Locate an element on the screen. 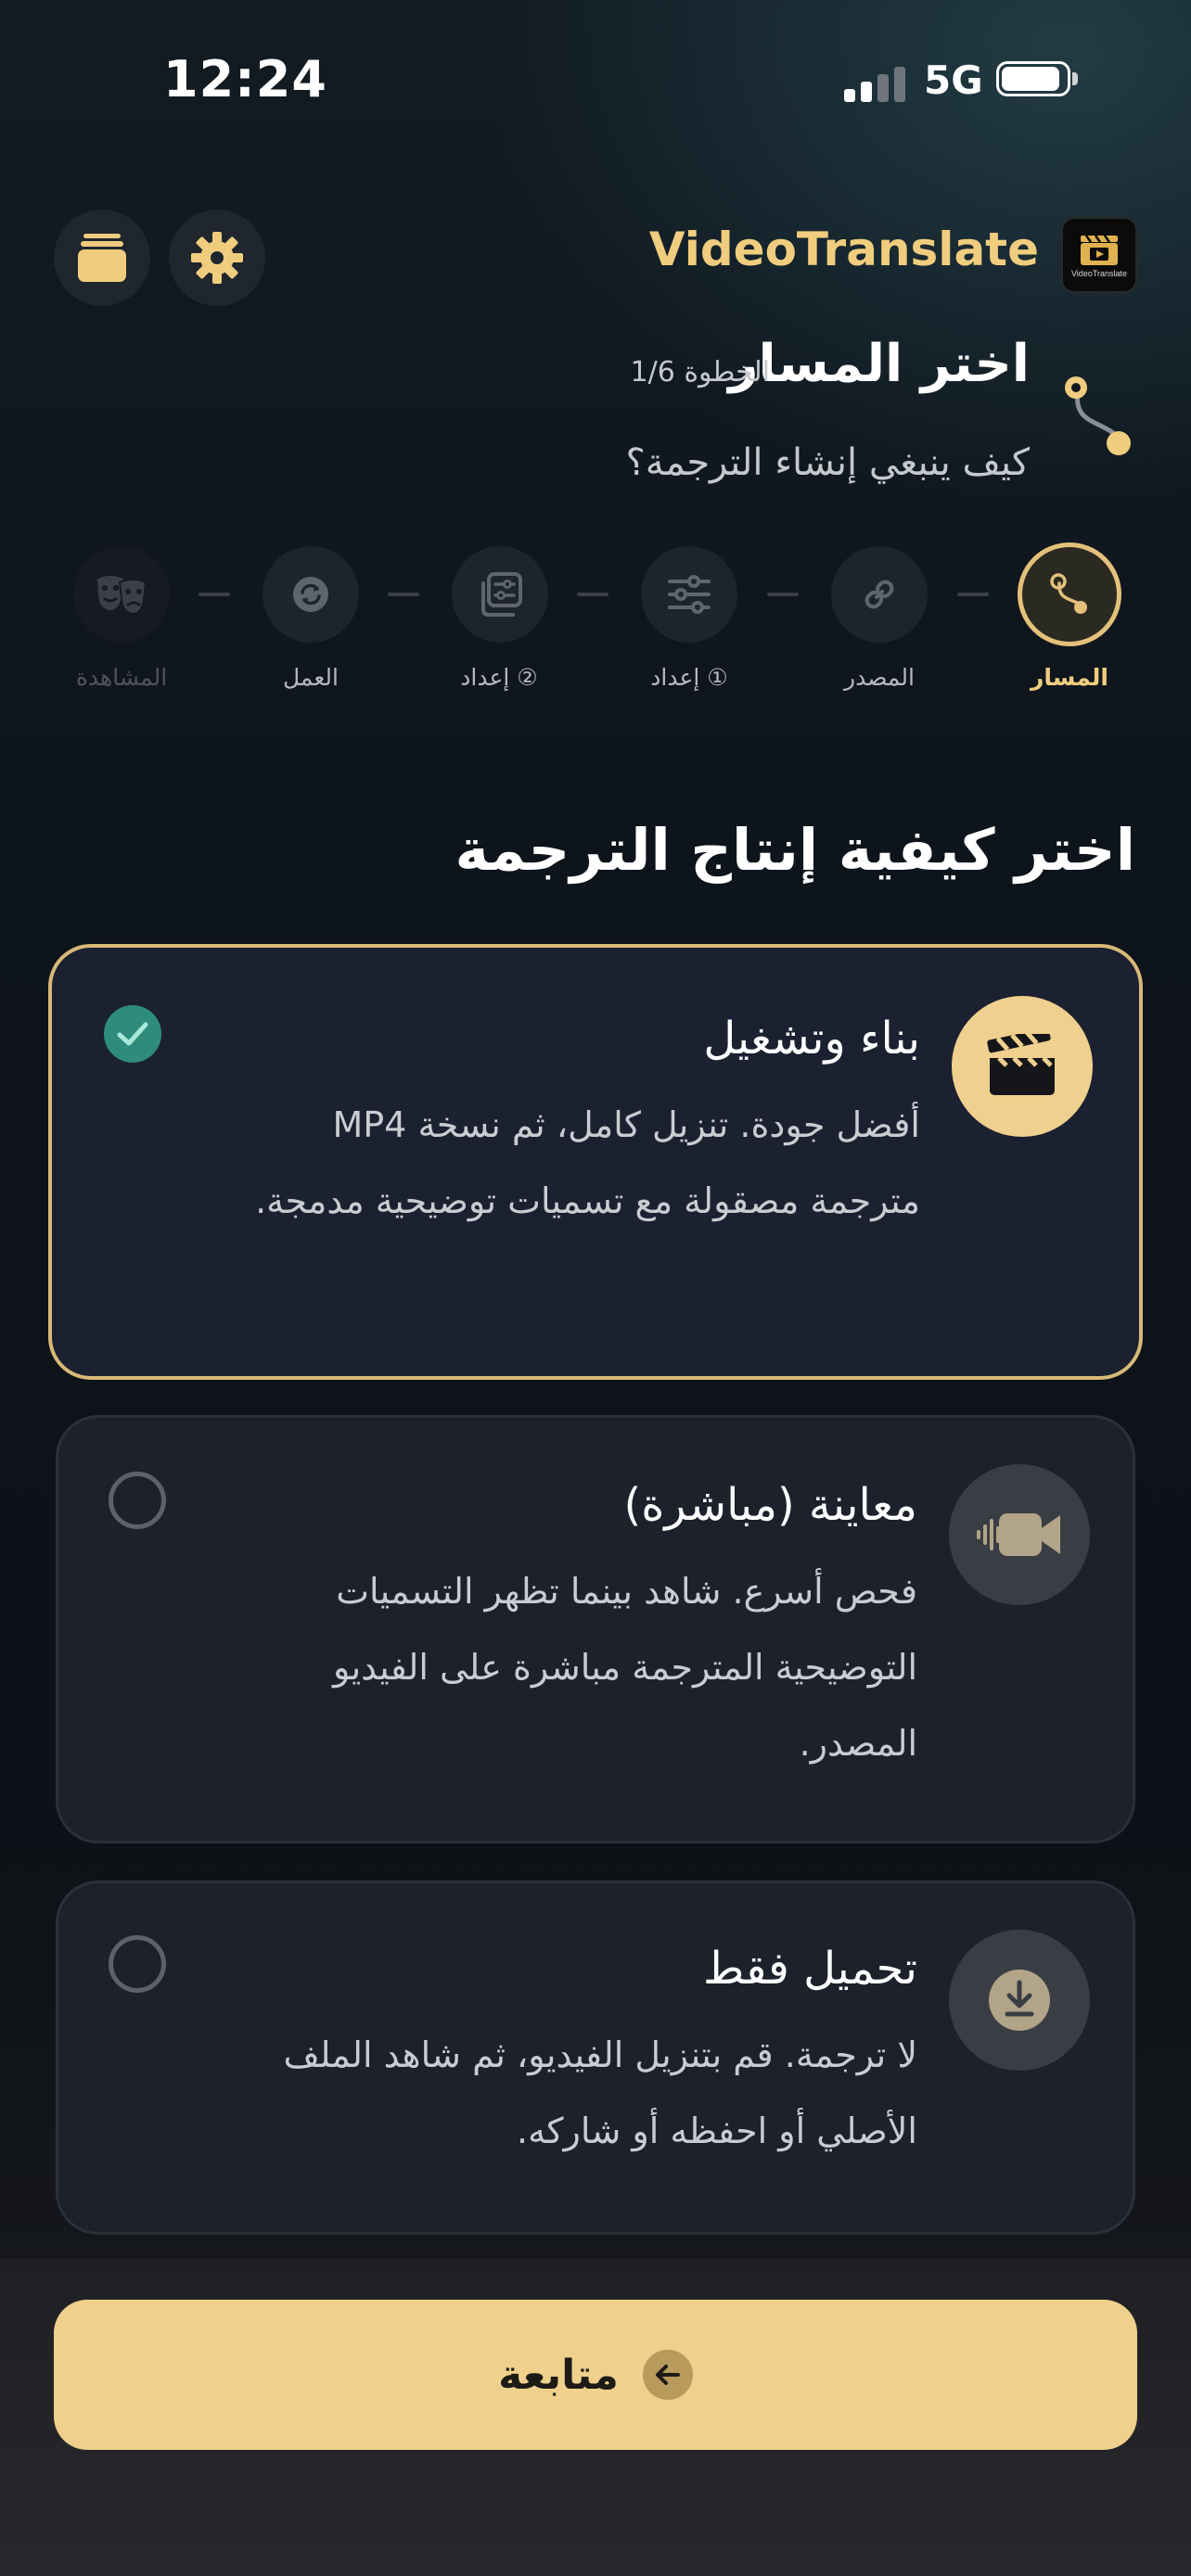 The image size is (1191, 2576). download-icon is located at coordinates (1019, 2000).